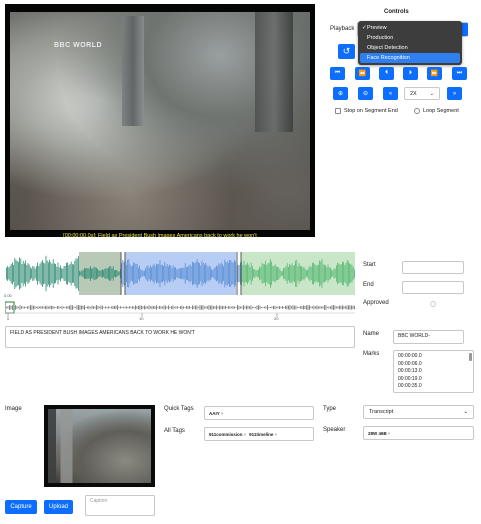 Image resolution: width=481 pixels, height=524 pixels. Describe the element at coordinates (8, 318) in the screenshot. I see `tick-label-0: 0` at that location.